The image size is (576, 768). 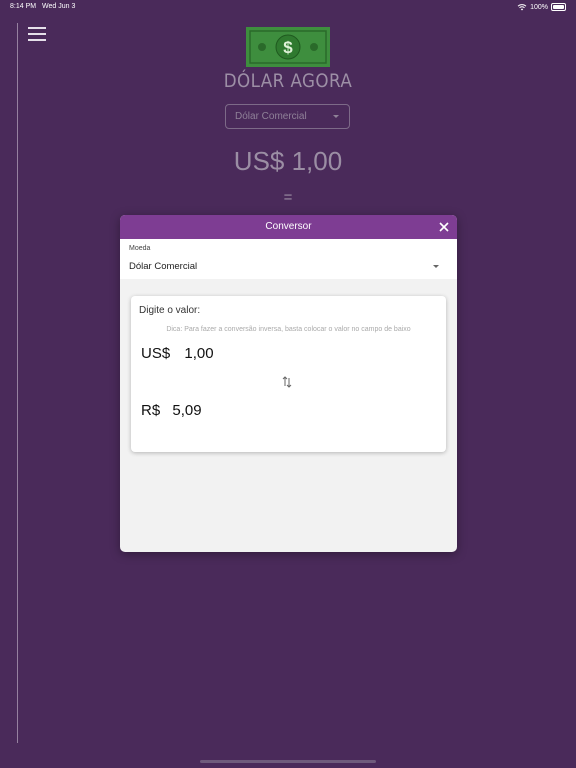 What do you see at coordinates (17, 383) in the screenshot?
I see `drawer-edge-line` at bounding box center [17, 383].